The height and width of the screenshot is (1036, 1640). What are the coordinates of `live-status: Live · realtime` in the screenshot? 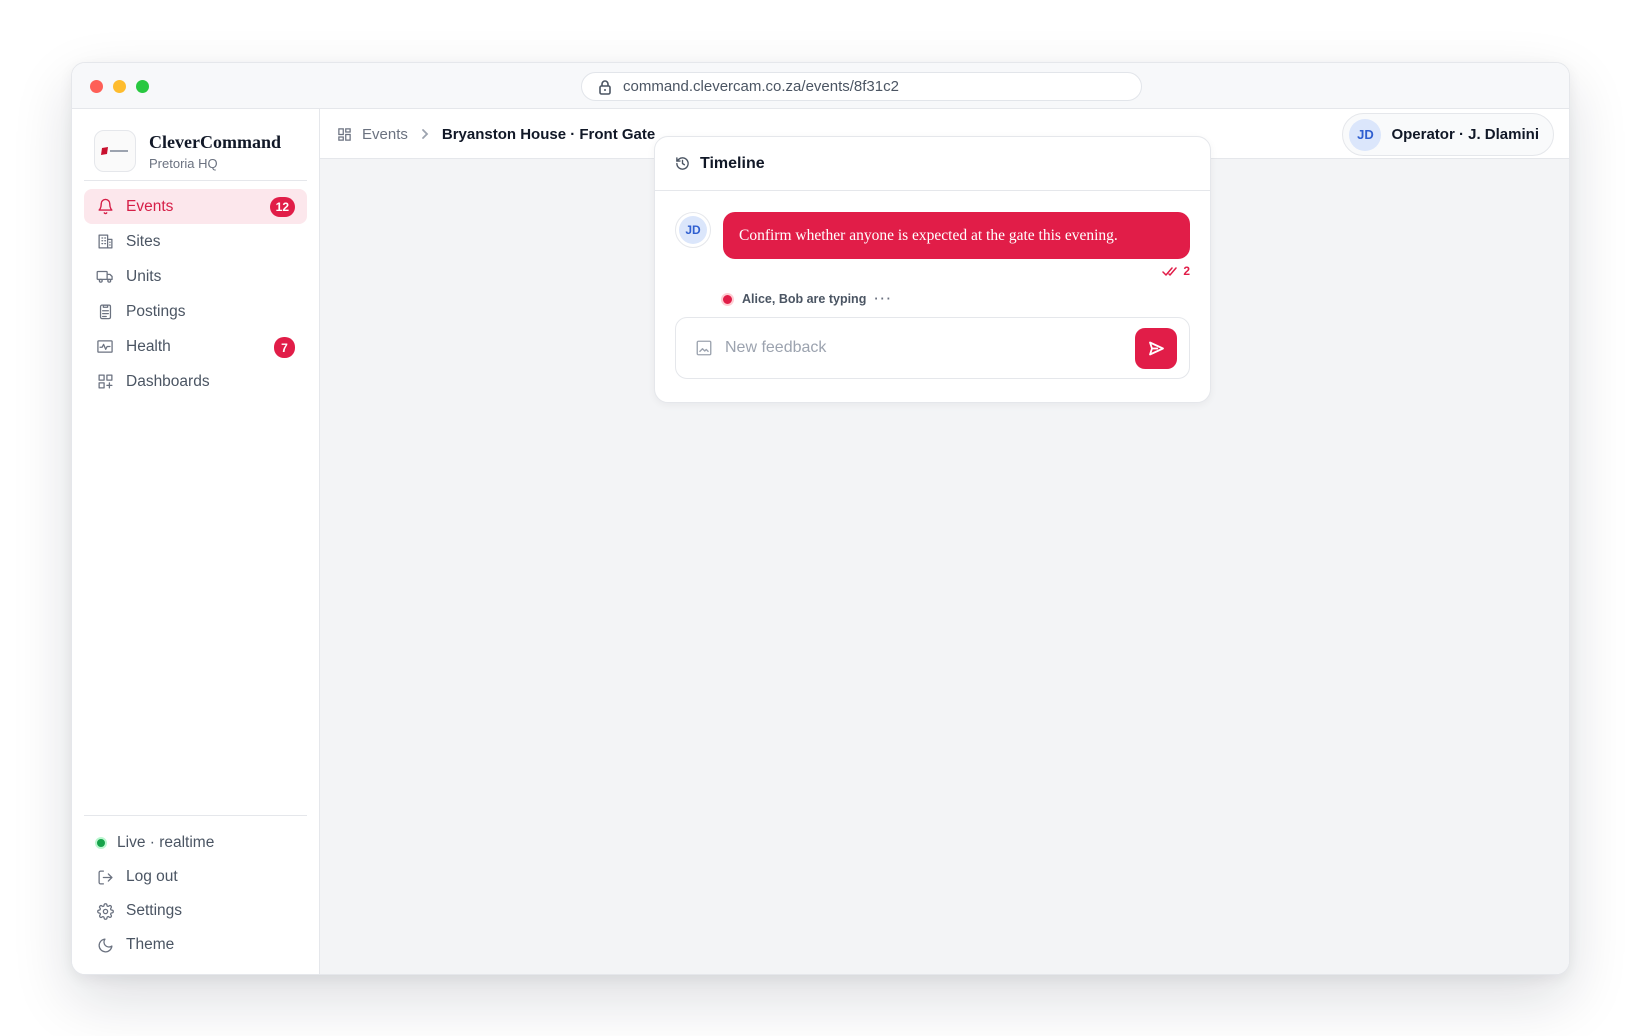 It's located at (195, 843).